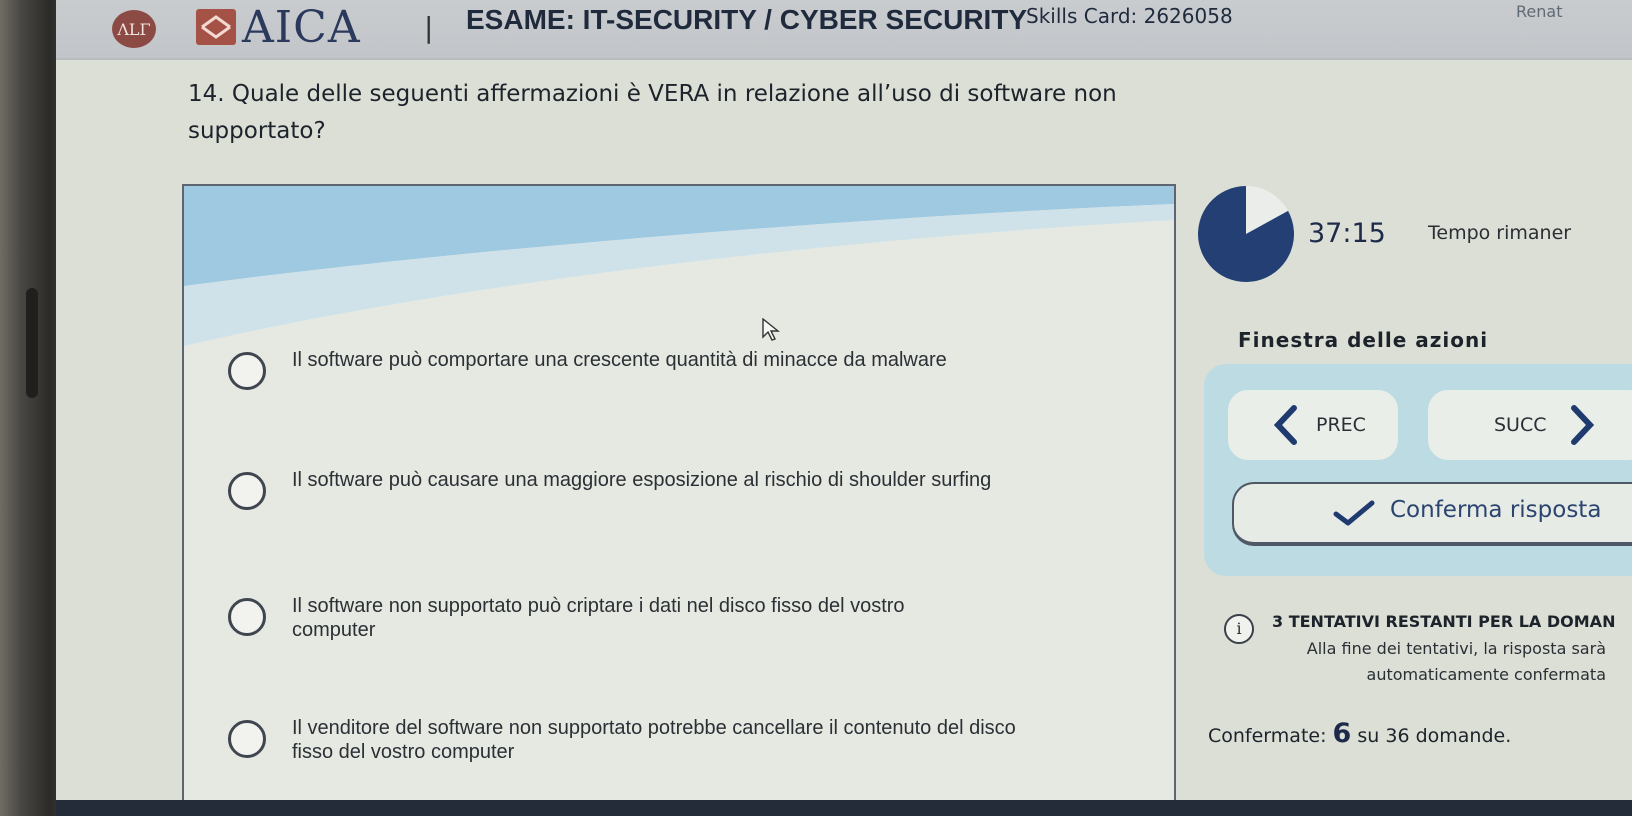  What do you see at coordinates (1434, 736) in the screenshot?
I see `confirmed-suffix: su 36 domande.` at bounding box center [1434, 736].